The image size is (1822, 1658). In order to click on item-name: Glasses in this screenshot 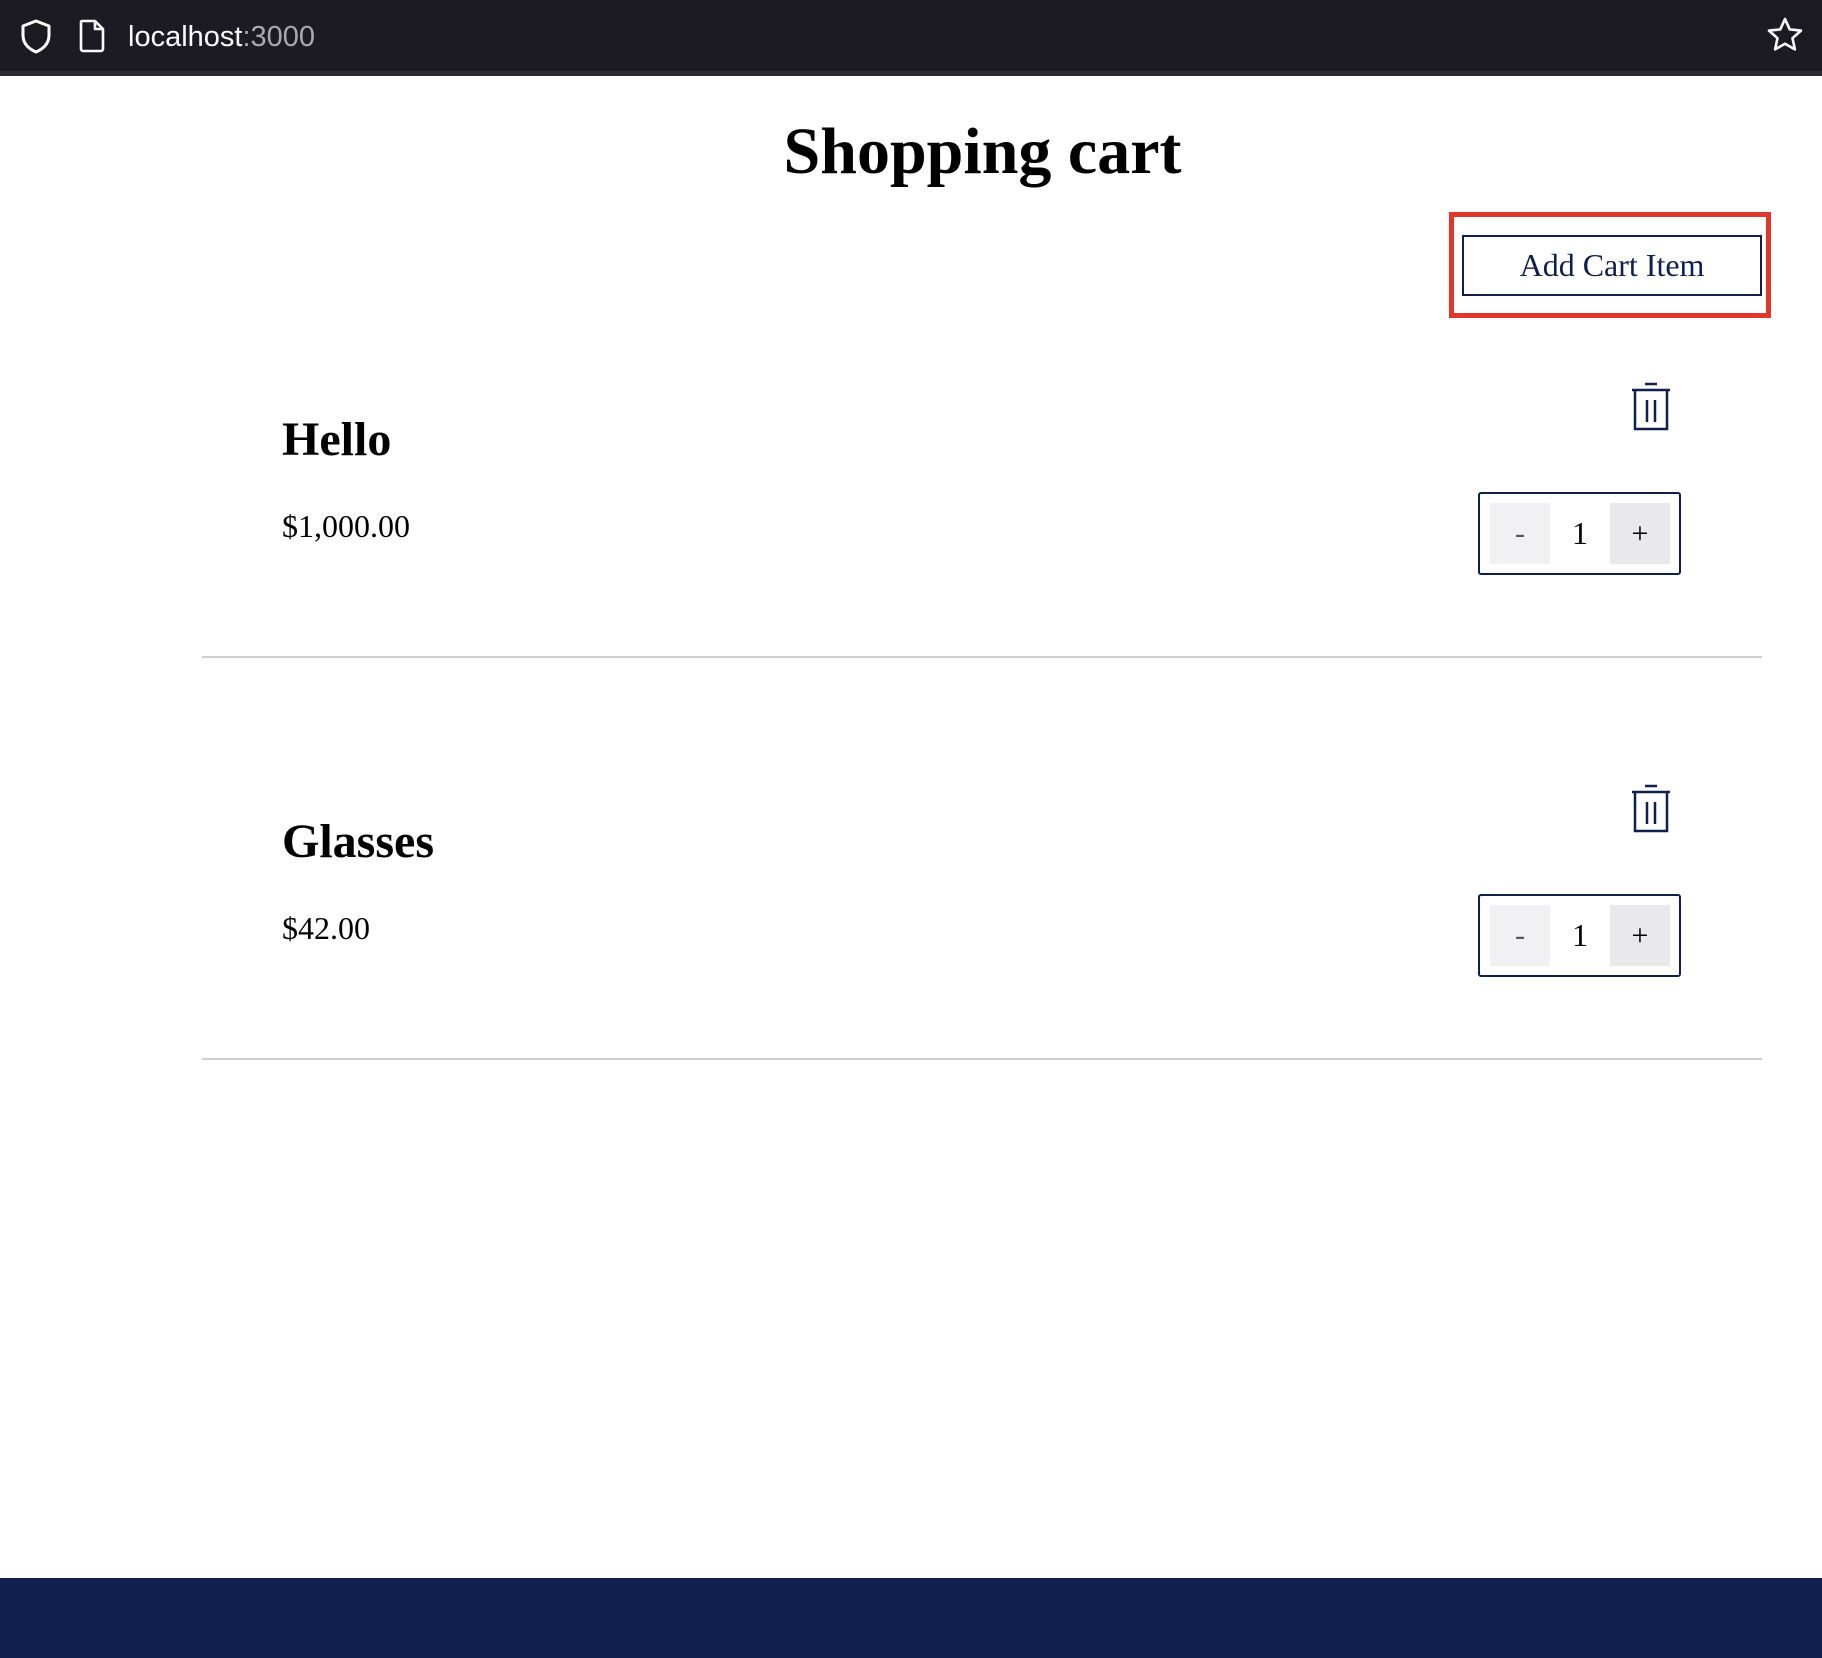, I will do `click(358, 841)`.